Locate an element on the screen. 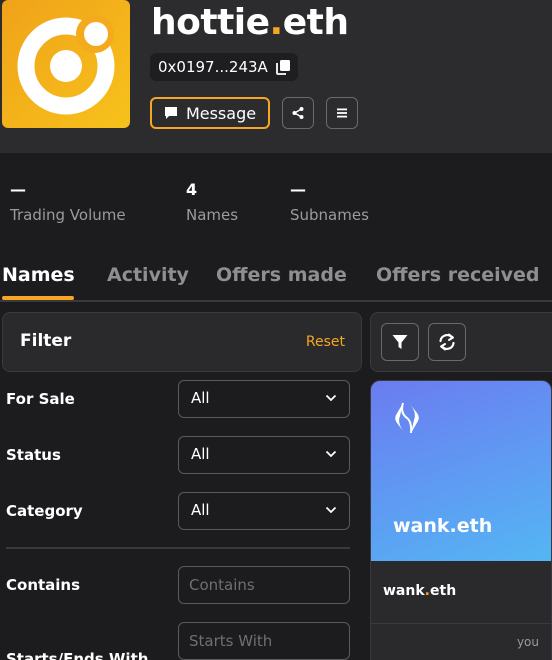 This screenshot has height=660, width=552. for-sale-label: For Sale is located at coordinates (40, 399).